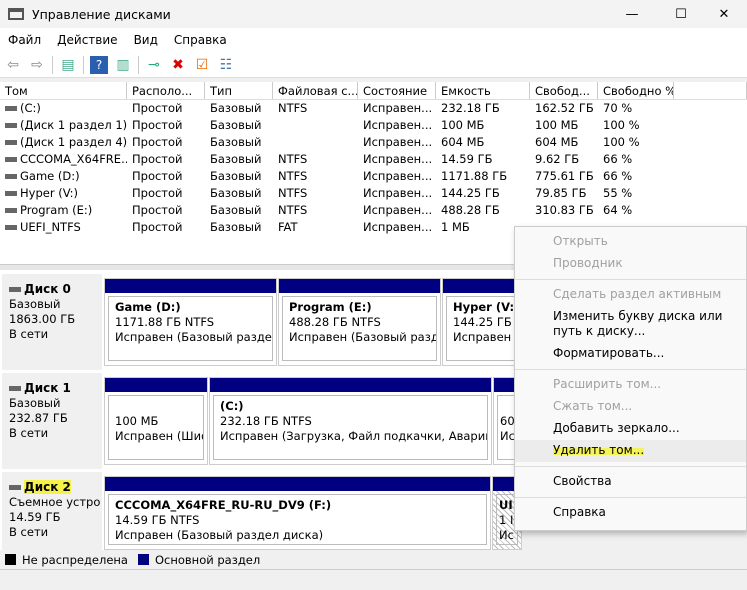 The width and height of the screenshot is (747, 590). Describe the element at coordinates (178, 65) in the screenshot. I see `delete-icon: ✖` at that location.